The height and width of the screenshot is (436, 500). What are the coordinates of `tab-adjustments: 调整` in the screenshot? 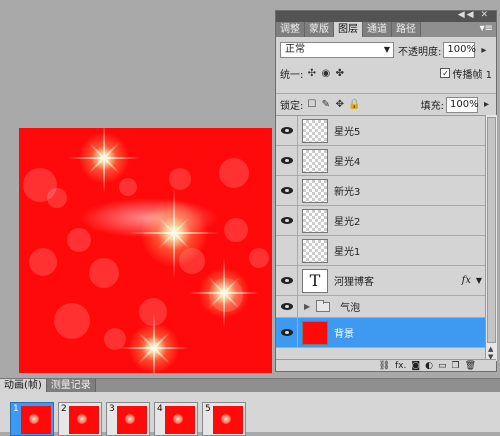 It's located at (290, 29).